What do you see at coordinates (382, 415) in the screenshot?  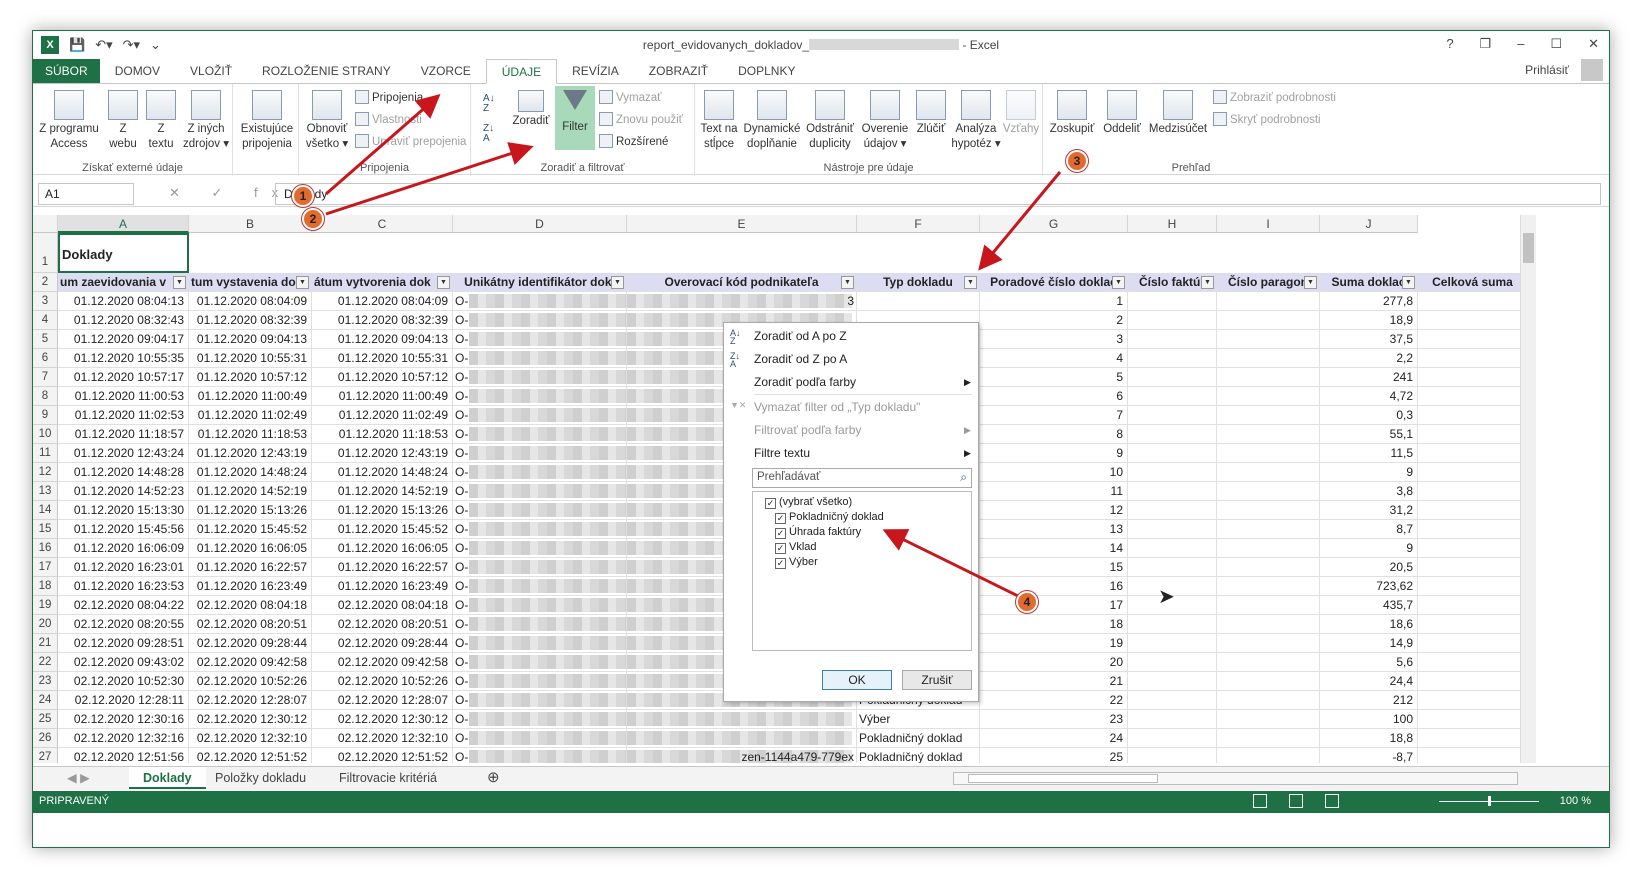 I see `table-cell: 01.12.2020 11:02:49` at bounding box center [382, 415].